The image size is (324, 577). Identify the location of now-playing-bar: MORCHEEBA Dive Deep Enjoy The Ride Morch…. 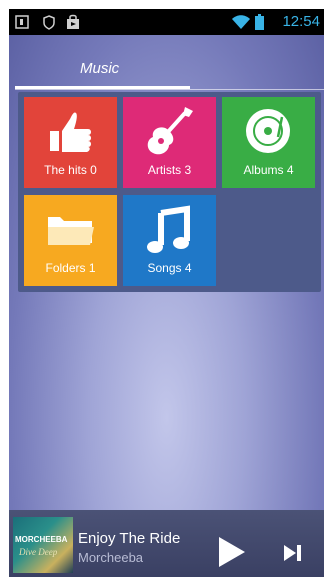
(166, 543).